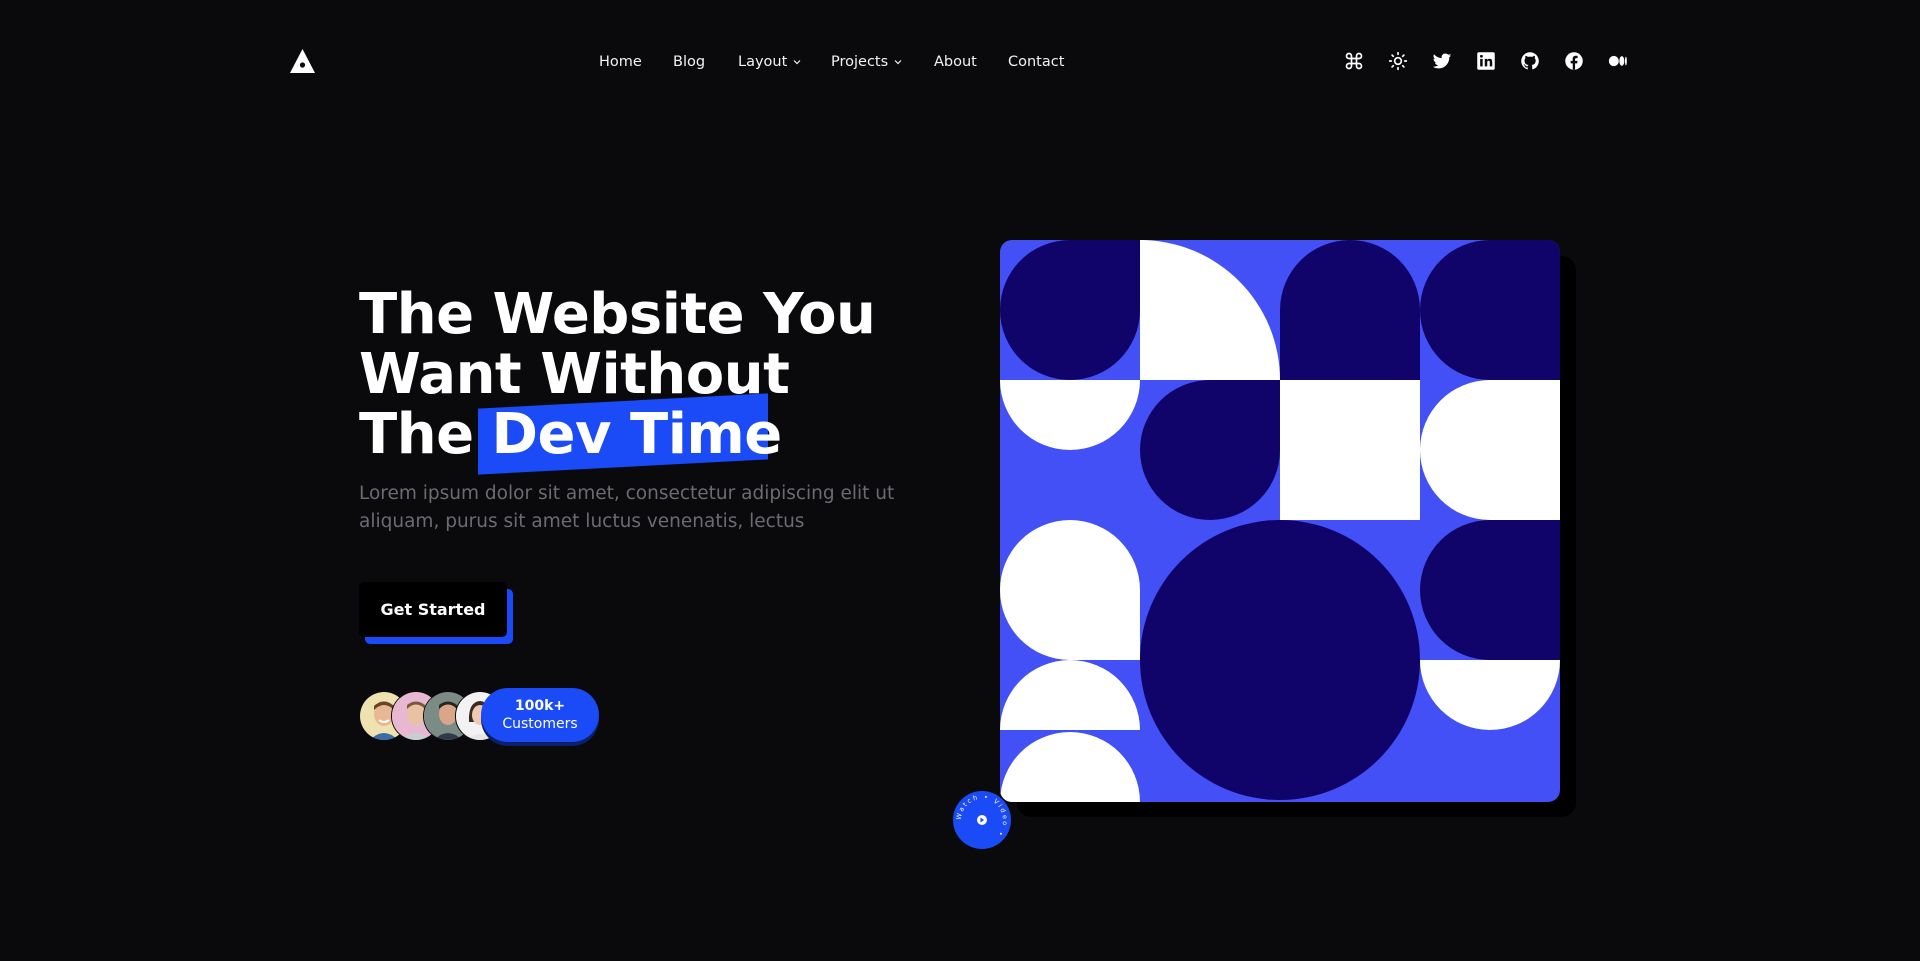 This screenshot has height=961, width=1920. I want to click on theme-toggle-button, so click(1398, 61).